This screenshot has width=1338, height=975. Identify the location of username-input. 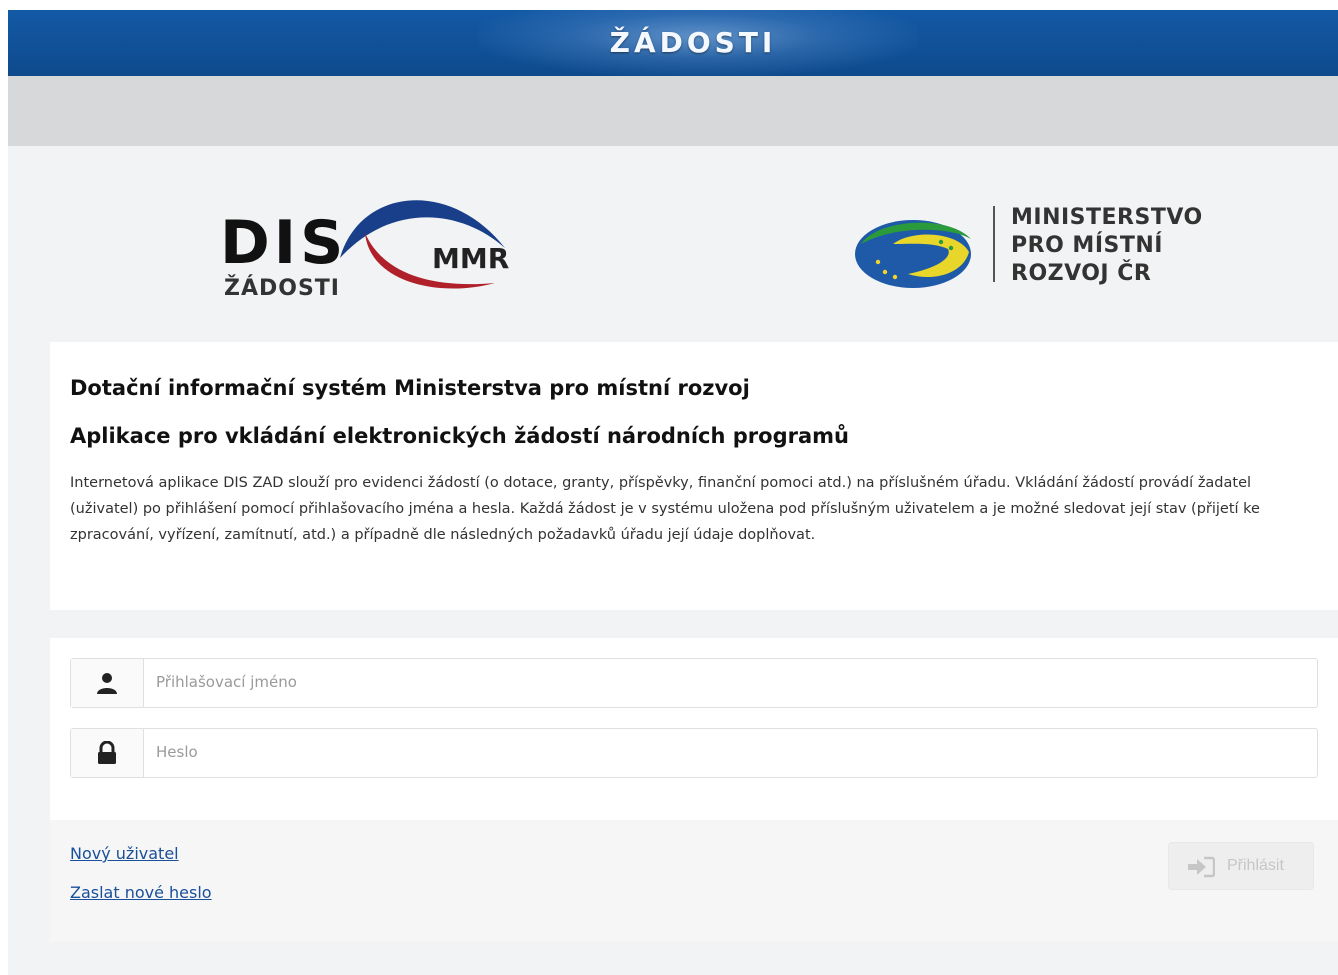
(730, 682).